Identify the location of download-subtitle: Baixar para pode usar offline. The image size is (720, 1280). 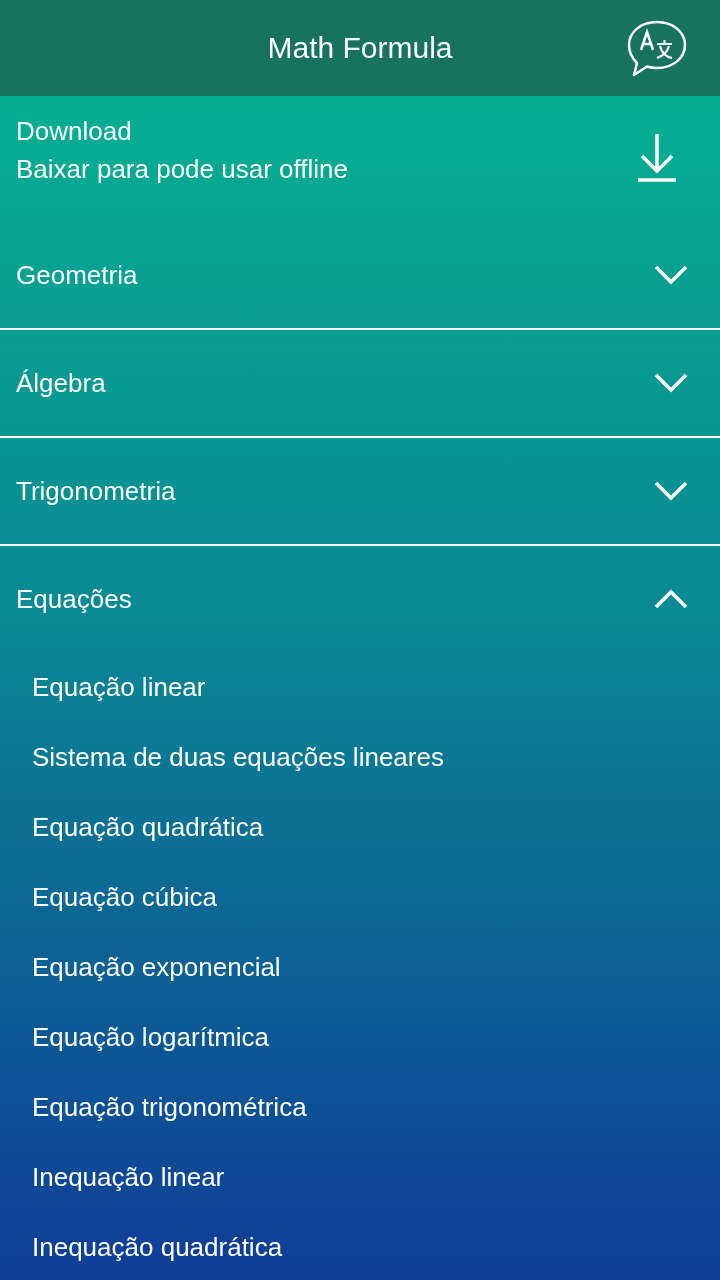
(182, 169).